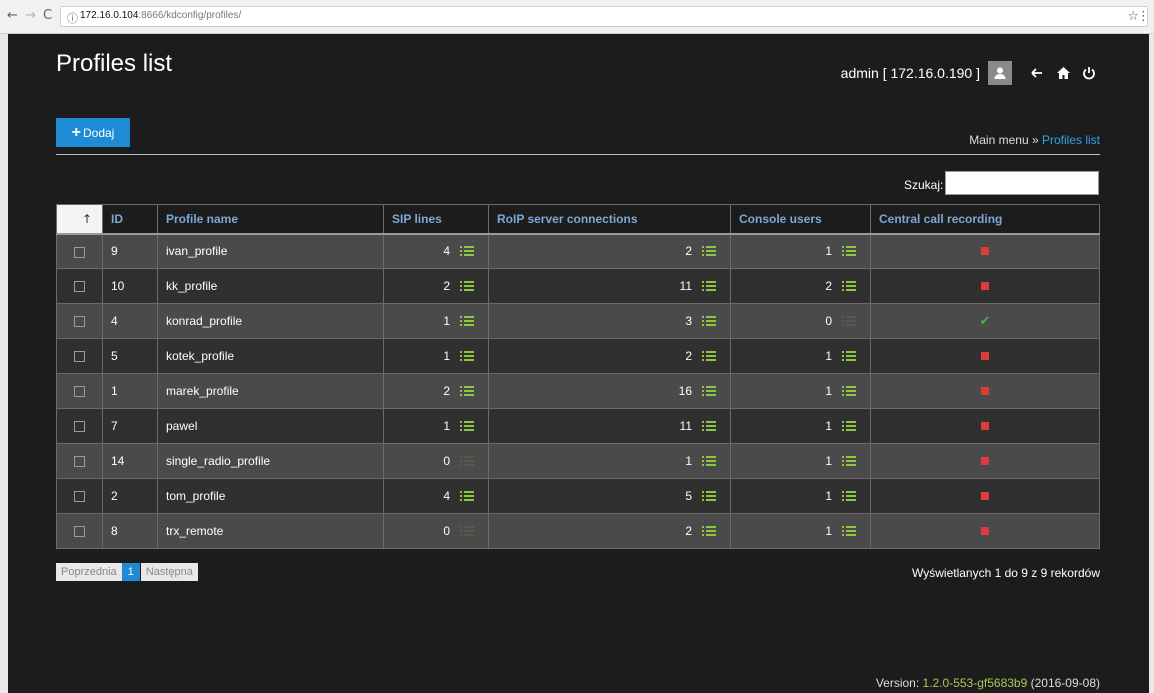  What do you see at coordinates (609, 496) in the screenshot?
I see `roip-connections-cell: 5` at bounding box center [609, 496].